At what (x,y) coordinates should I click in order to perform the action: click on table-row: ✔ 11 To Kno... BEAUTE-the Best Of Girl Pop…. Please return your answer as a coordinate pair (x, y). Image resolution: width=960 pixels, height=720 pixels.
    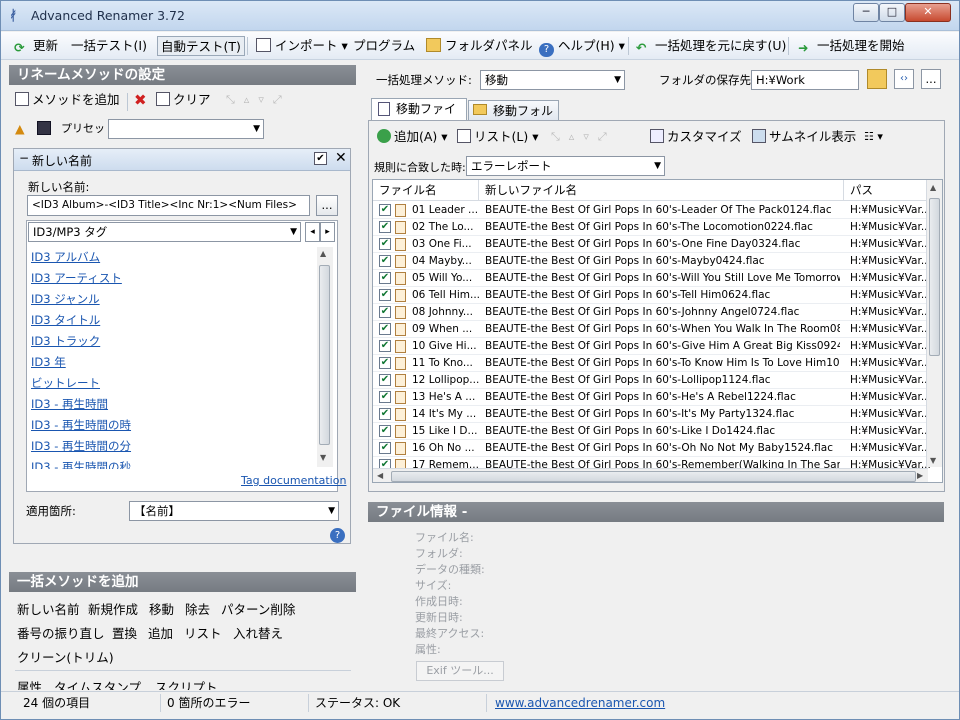
    Looking at the image, I should click on (651, 363).